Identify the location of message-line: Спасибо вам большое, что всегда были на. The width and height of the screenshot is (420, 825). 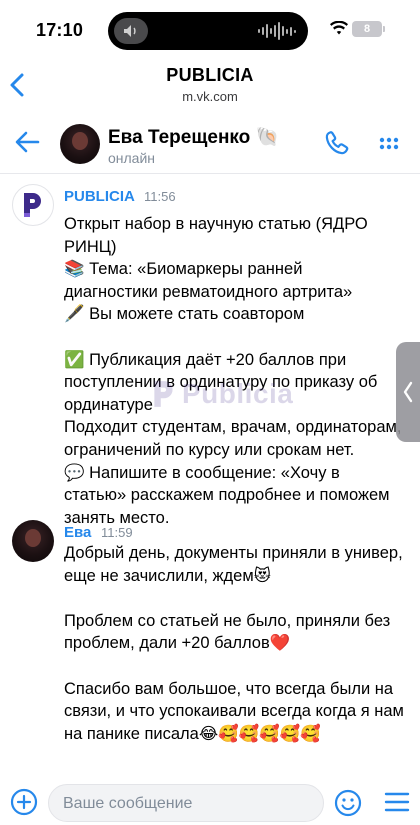
(229, 688).